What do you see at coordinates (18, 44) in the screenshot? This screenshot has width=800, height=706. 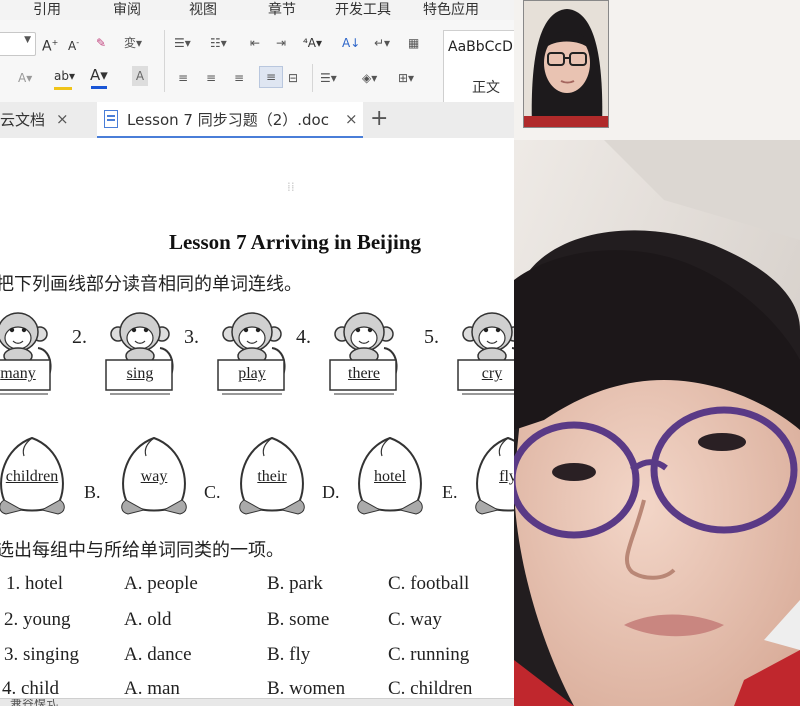 I see `font-size-select: ▼` at bounding box center [18, 44].